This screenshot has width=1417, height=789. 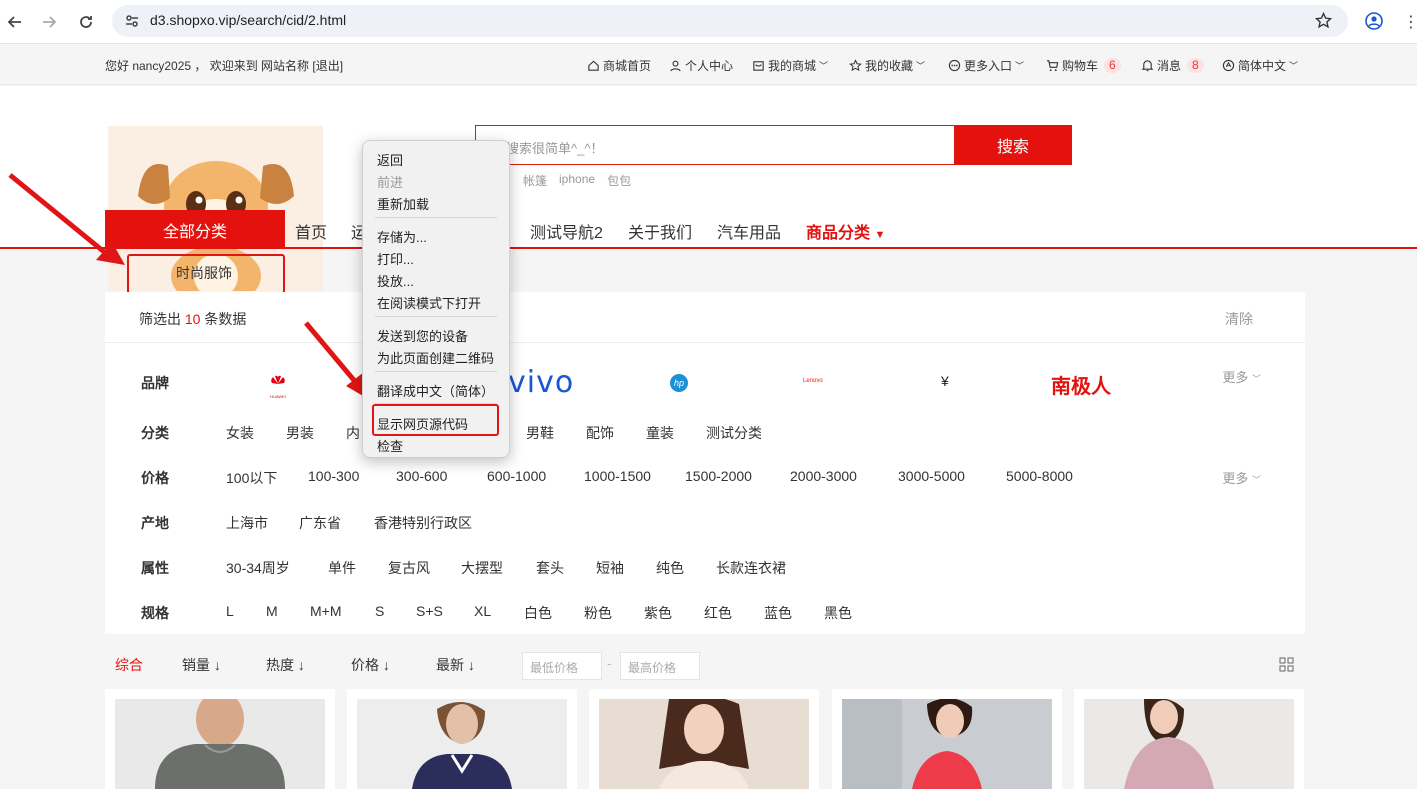 What do you see at coordinates (129, 665) in the screenshot?
I see `sort-comprehensive: 综合` at bounding box center [129, 665].